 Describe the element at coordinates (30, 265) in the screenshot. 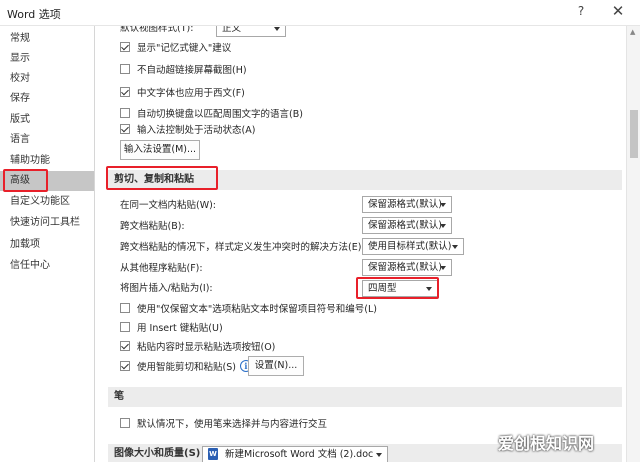

I see `sidebar-item-label: 信任中心` at that location.